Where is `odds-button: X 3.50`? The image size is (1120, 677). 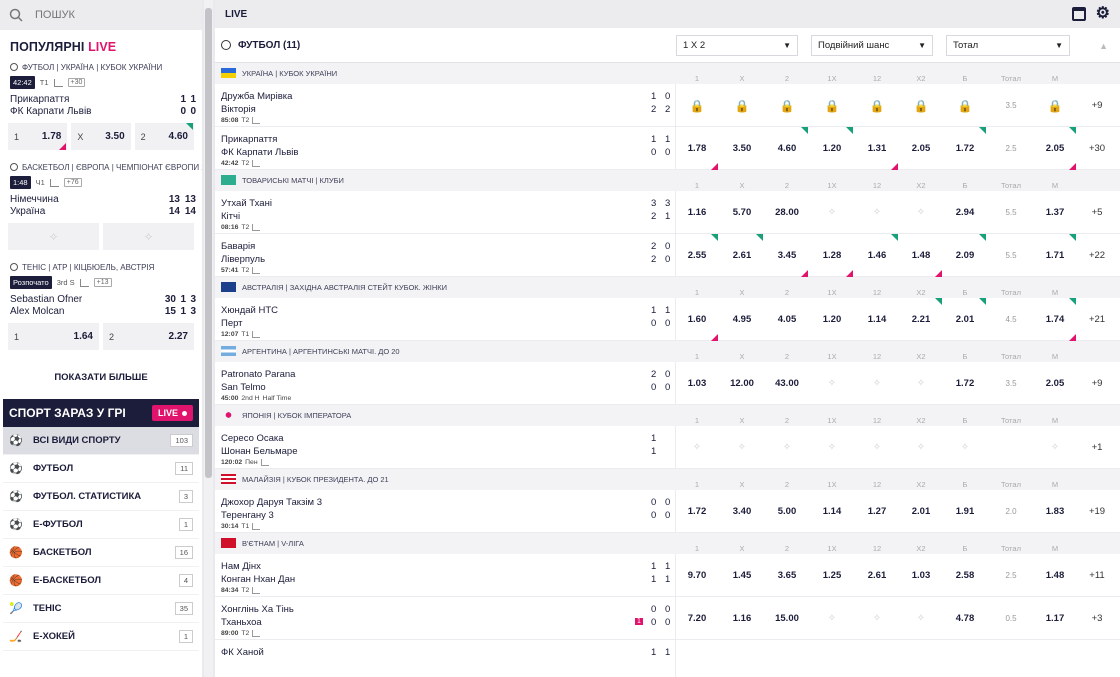 odds-button: X 3.50 is located at coordinates (101, 136).